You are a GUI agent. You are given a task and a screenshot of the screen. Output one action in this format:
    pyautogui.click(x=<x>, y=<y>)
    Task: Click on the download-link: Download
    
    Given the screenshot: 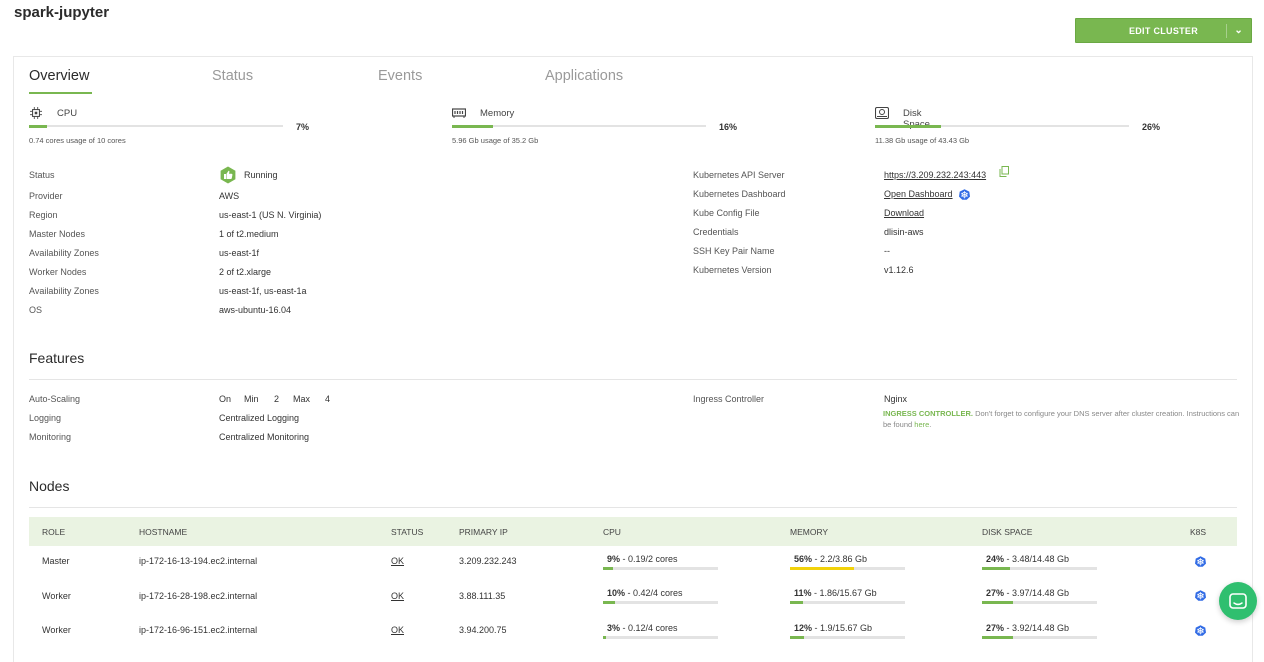 What is the action you would take?
    pyautogui.click(x=904, y=213)
    